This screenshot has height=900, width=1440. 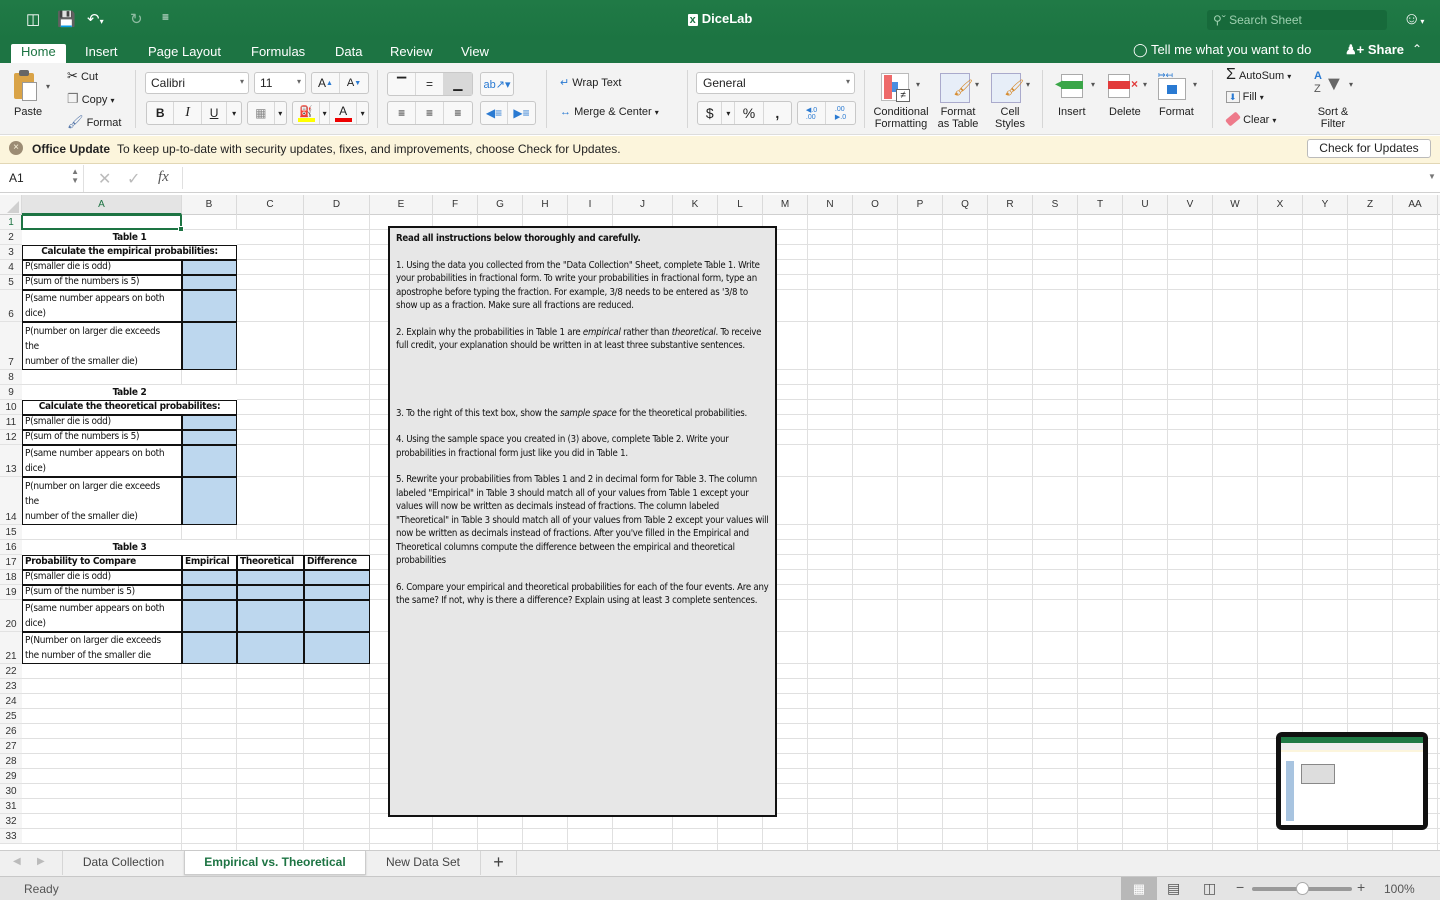 What do you see at coordinates (1245, 97) in the screenshot?
I see `fill-button: ⬇ Fill ▾` at bounding box center [1245, 97].